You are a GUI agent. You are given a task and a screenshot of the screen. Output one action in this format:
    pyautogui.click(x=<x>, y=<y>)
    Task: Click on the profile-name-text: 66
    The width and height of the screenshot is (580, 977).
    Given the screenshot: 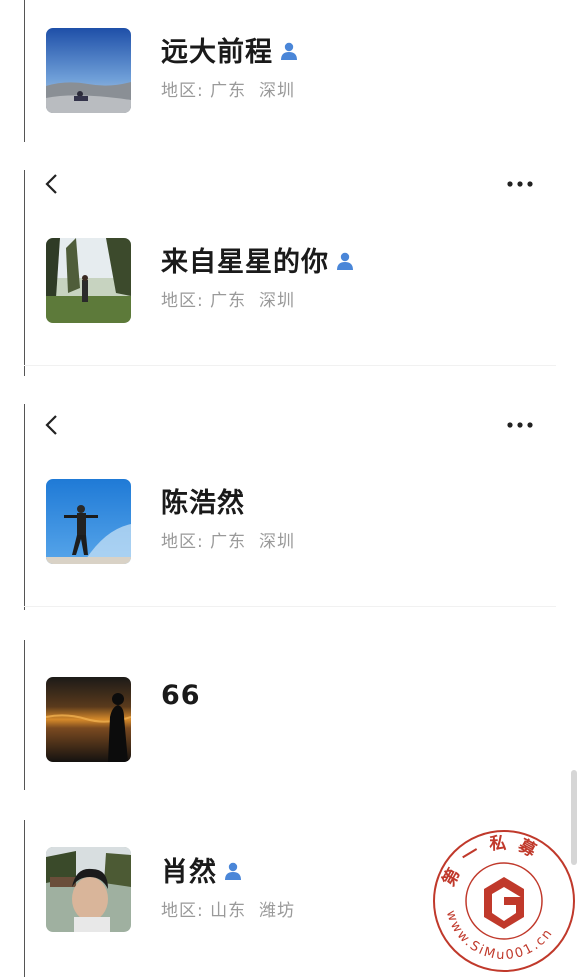 What is the action you would take?
    pyautogui.click(x=181, y=695)
    